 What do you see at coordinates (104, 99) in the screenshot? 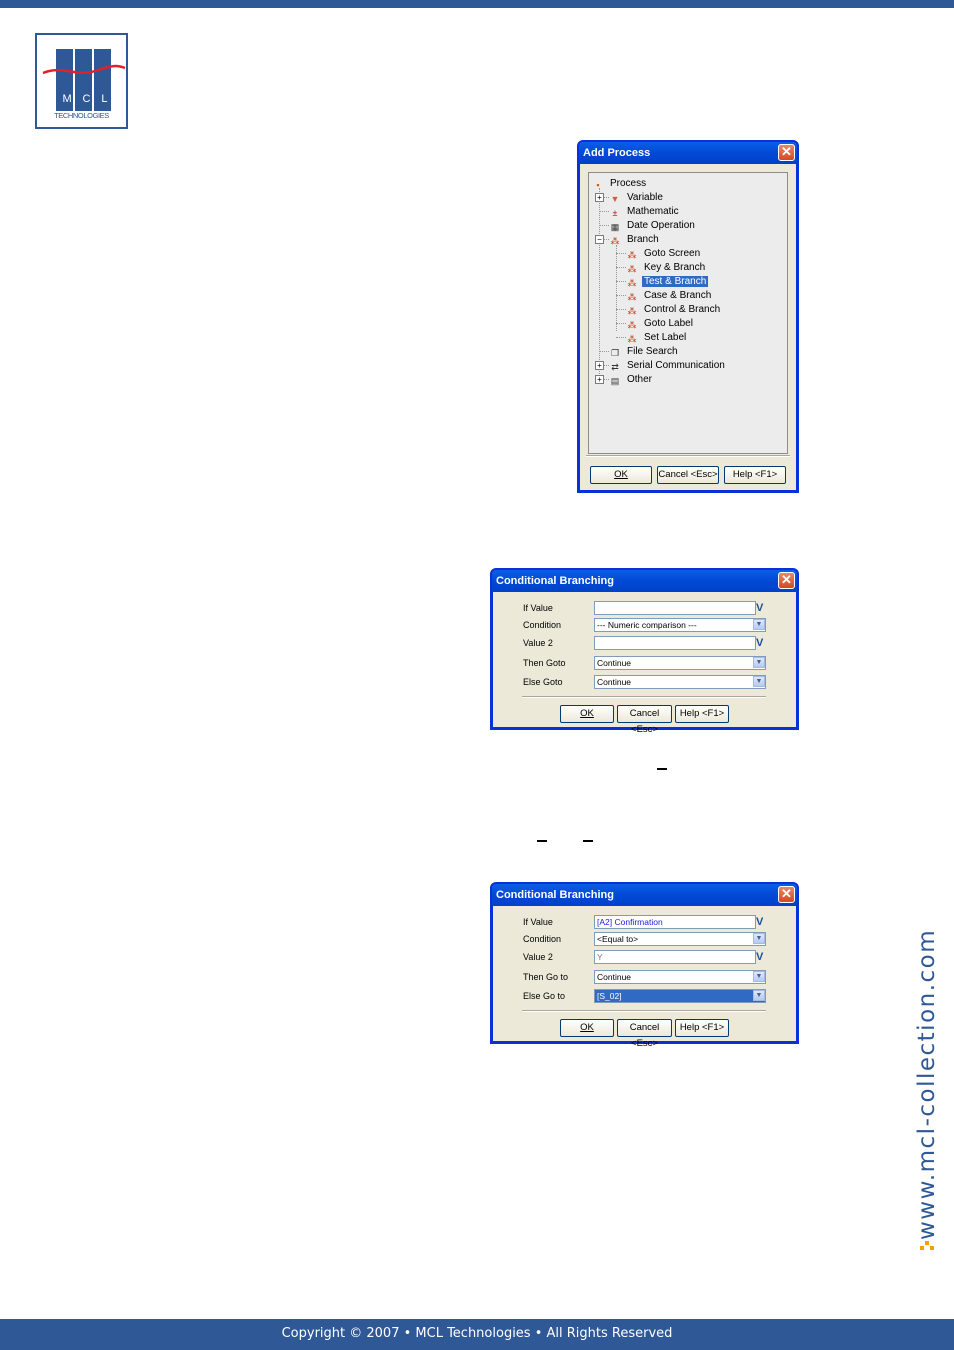
I see `logo-letter: L` at bounding box center [104, 99].